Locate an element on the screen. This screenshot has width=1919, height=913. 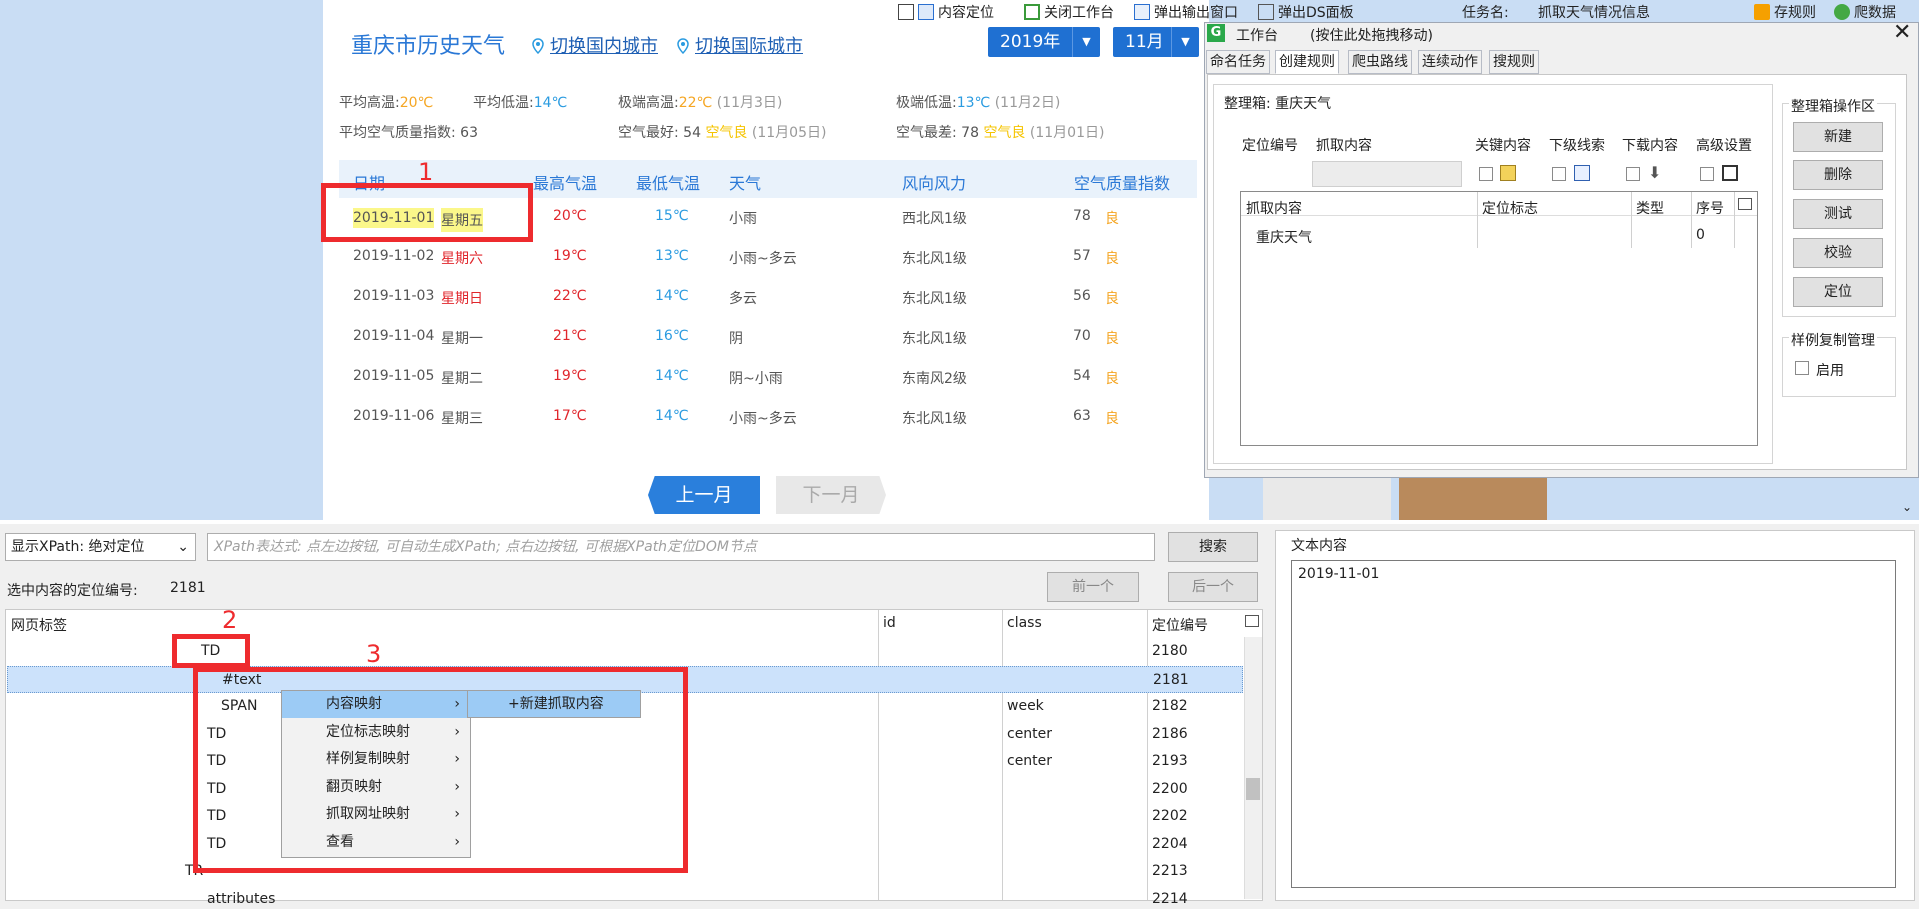
tab-create-rule: 创建规则 is located at coordinates (1307, 62).